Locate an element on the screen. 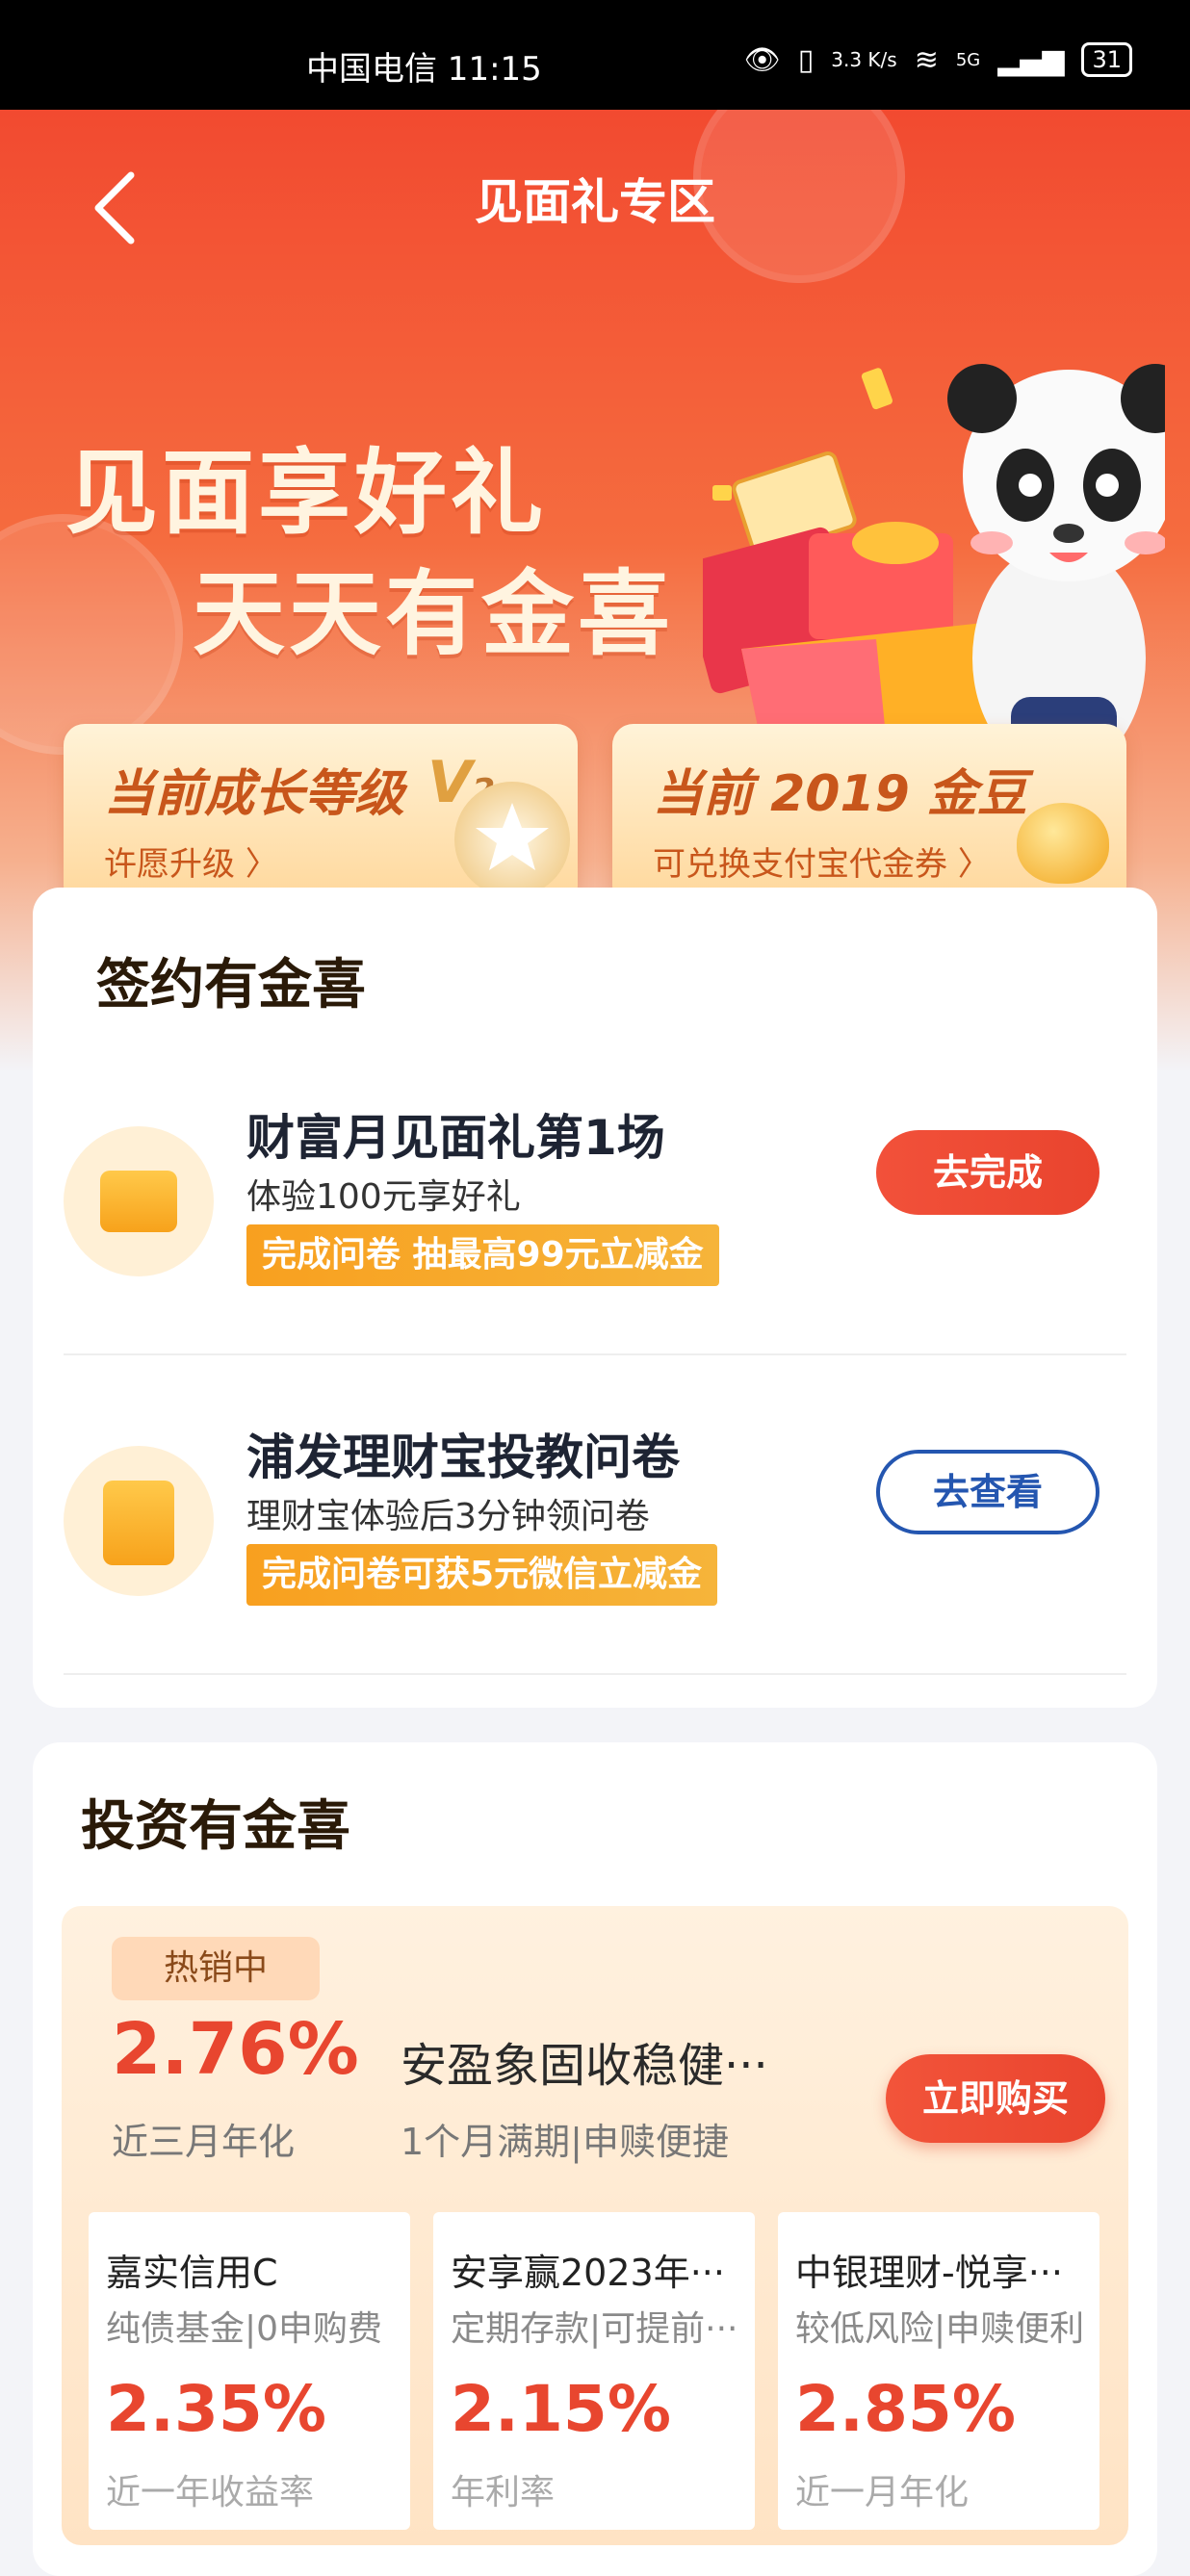 This screenshot has height=2576, width=1190. signal-label: 5G is located at coordinates (968, 60).